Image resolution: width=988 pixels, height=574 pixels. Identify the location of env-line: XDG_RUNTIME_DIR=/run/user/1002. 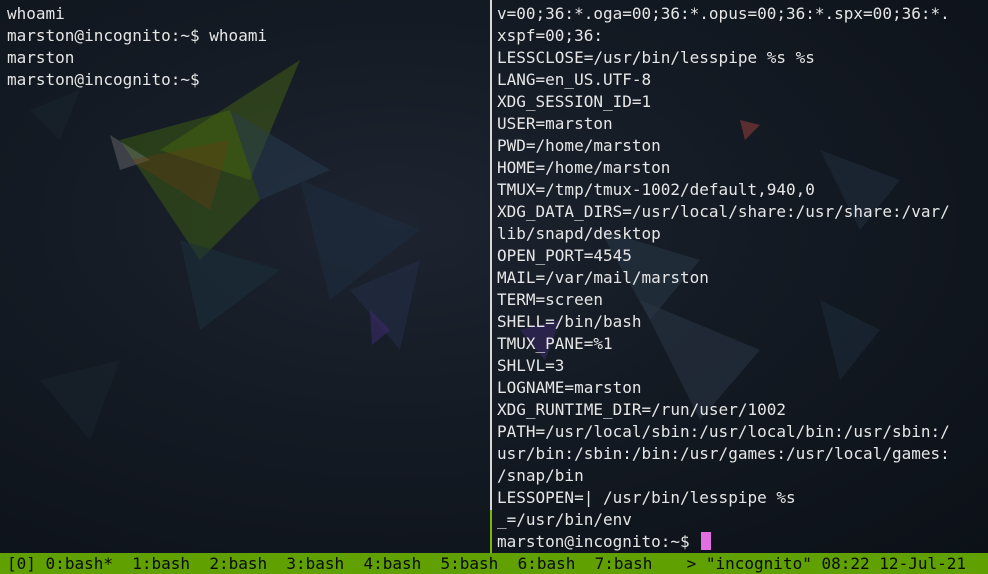
(641, 409).